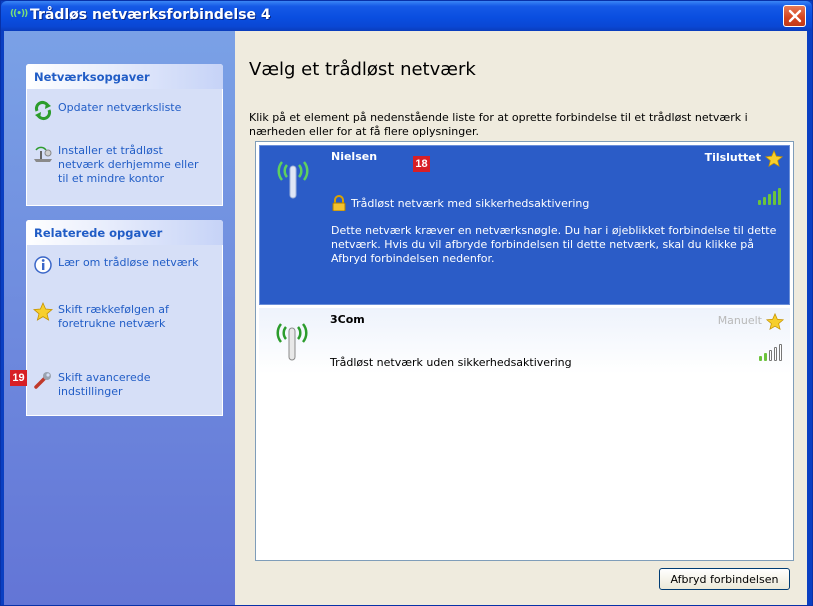 This screenshot has width=813, height=606. I want to click on network-name: 3Com, so click(347, 319).